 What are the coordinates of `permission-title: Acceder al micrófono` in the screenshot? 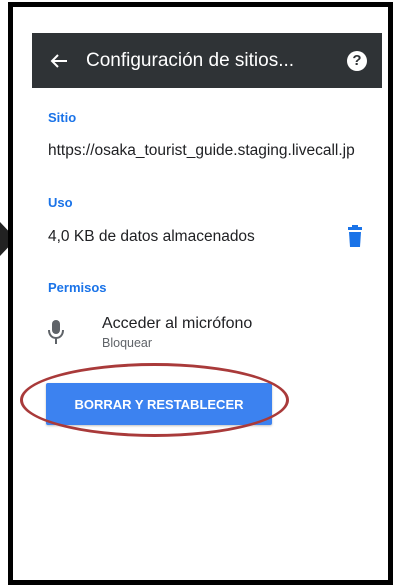 It's located at (177, 323).